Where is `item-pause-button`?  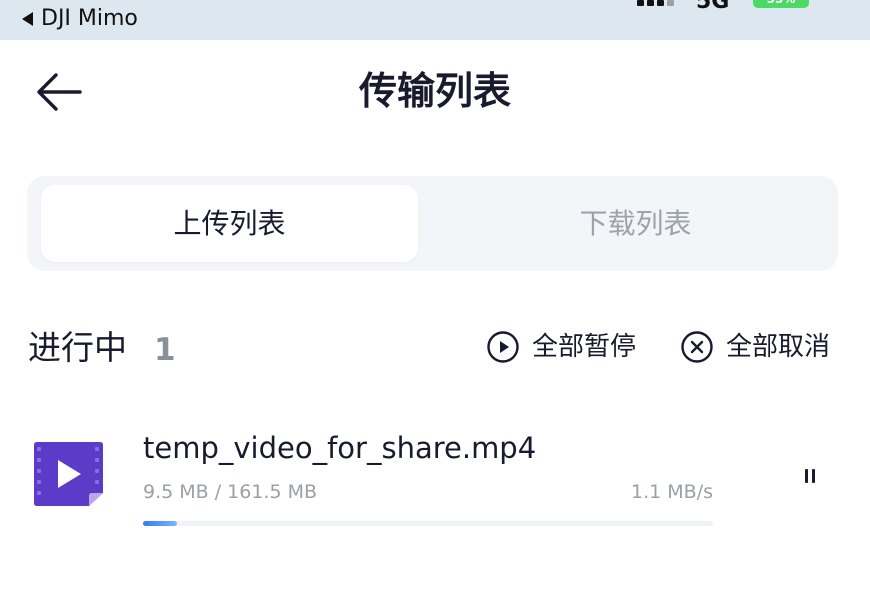
item-pause-button is located at coordinates (810, 476).